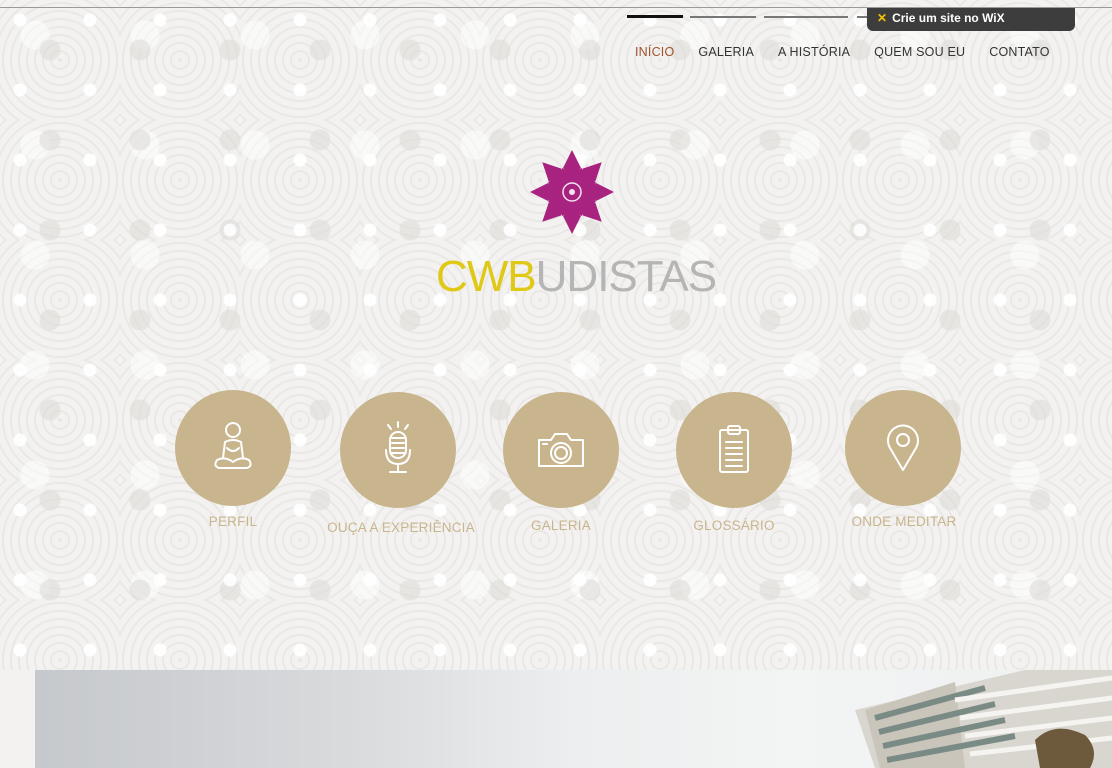  I want to click on site-logo-text: CWBUDISTAS, so click(576, 277).